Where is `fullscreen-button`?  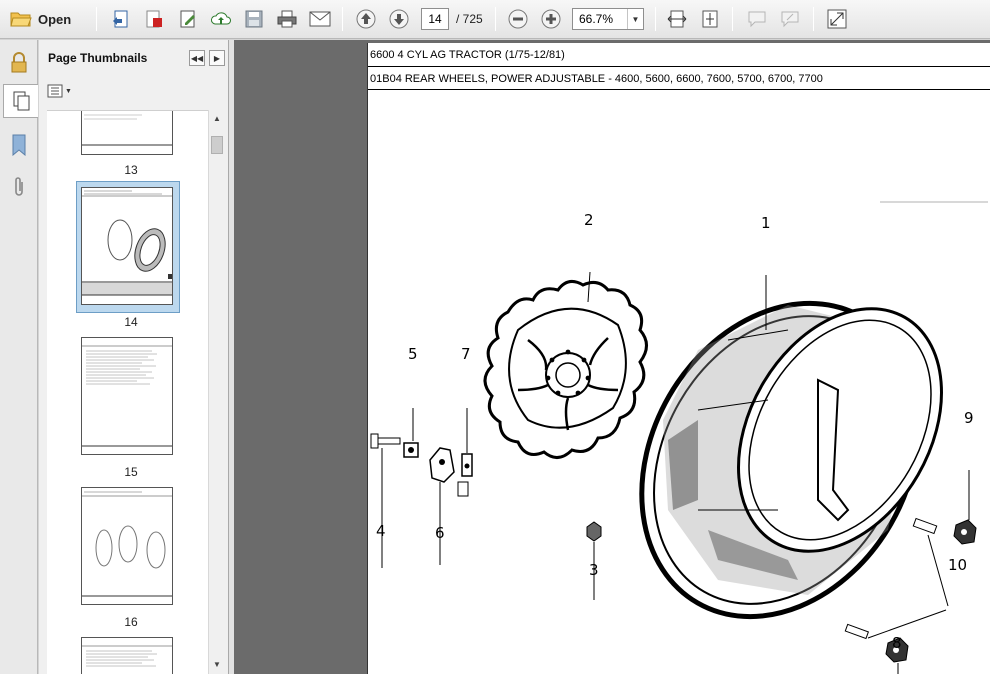 fullscreen-button is located at coordinates (837, 19).